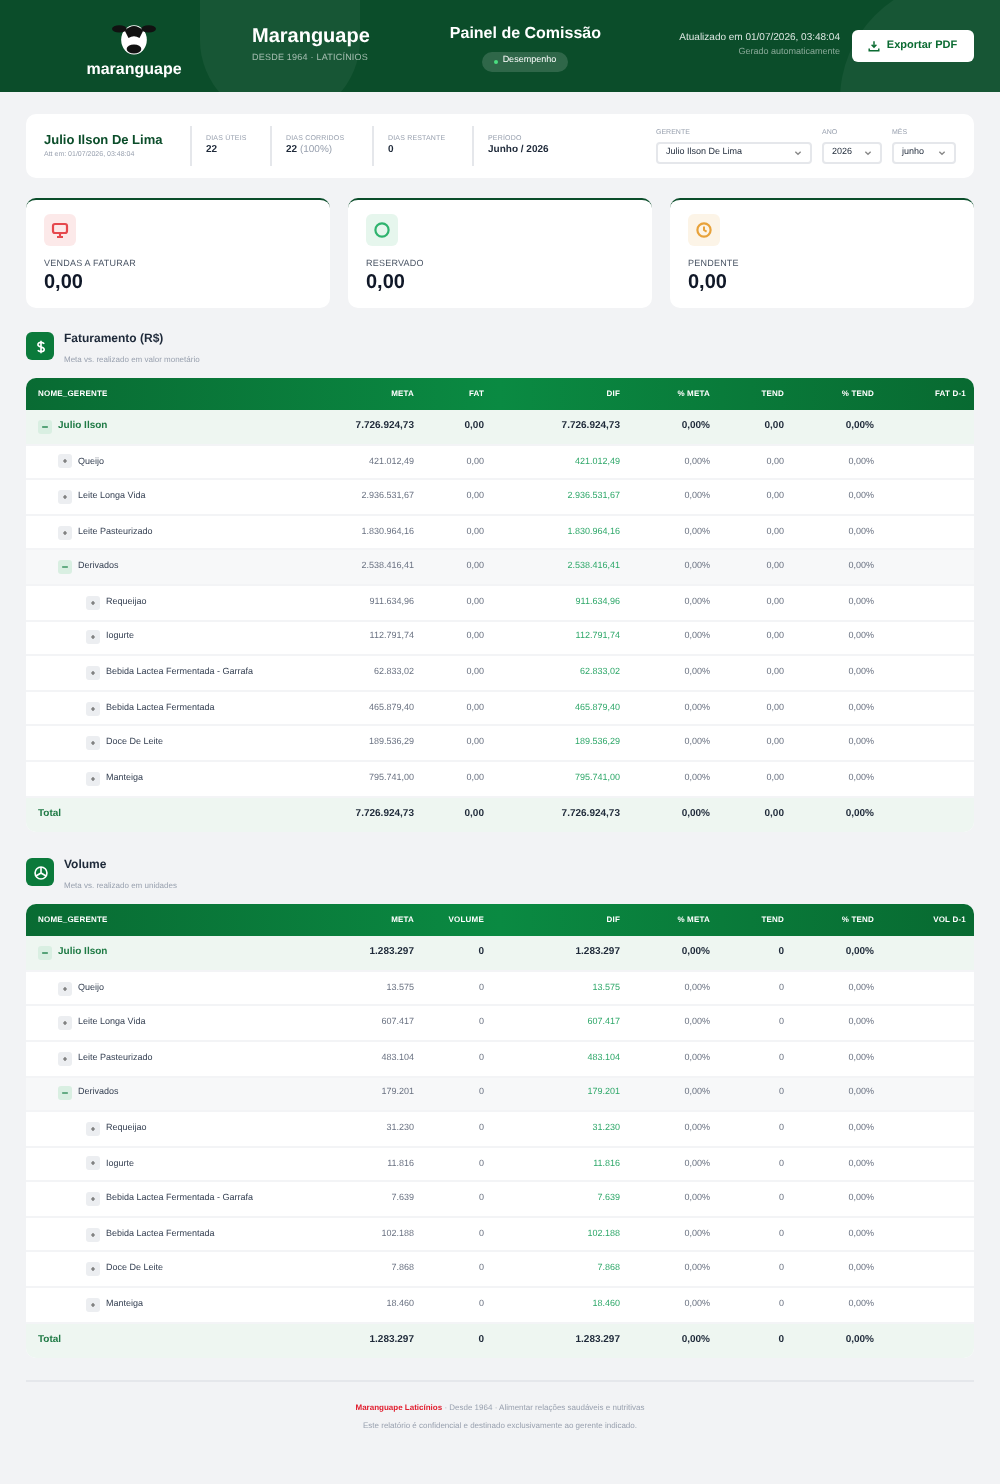 The width and height of the screenshot is (1000, 1484). Describe the element at coordinates (134, 69) in the screenshot. I see `logo-wordmark: maranguape` at that location.